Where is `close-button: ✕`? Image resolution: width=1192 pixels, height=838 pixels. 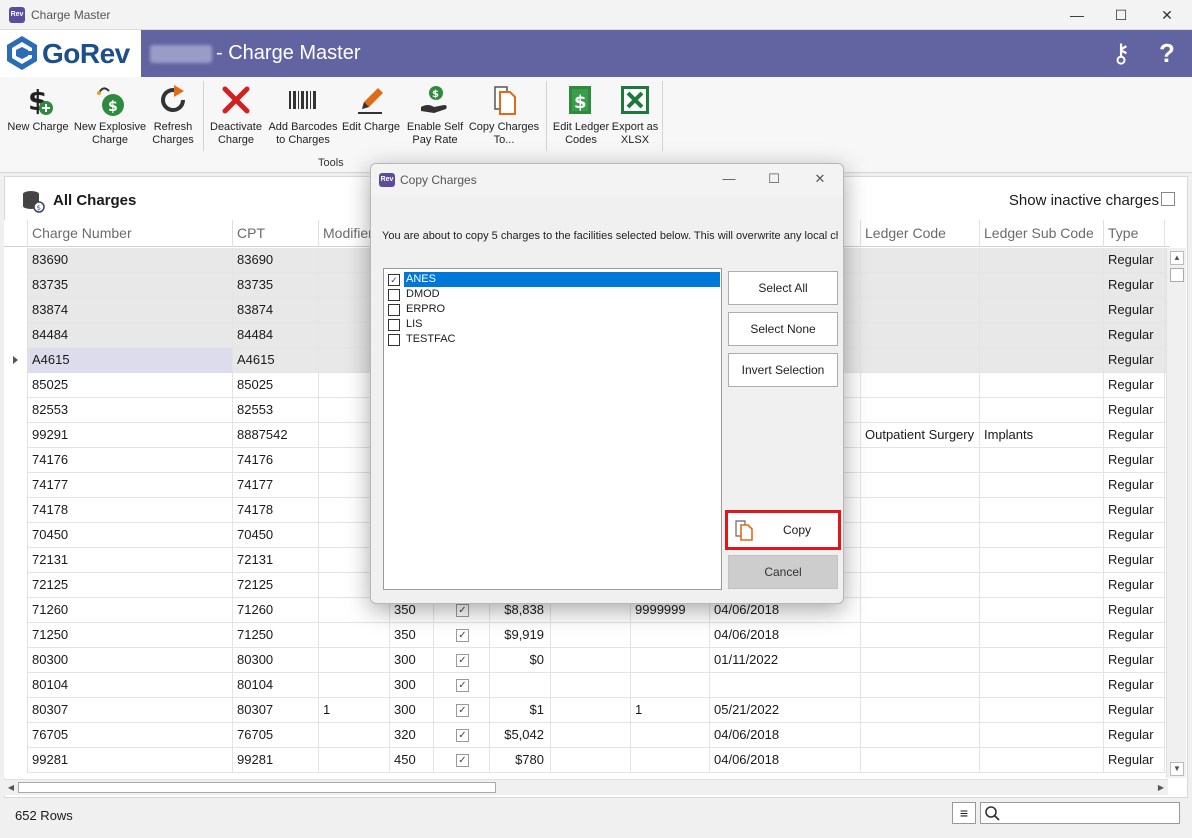 close-button: ✕ is located at coordinates (1167, 15).